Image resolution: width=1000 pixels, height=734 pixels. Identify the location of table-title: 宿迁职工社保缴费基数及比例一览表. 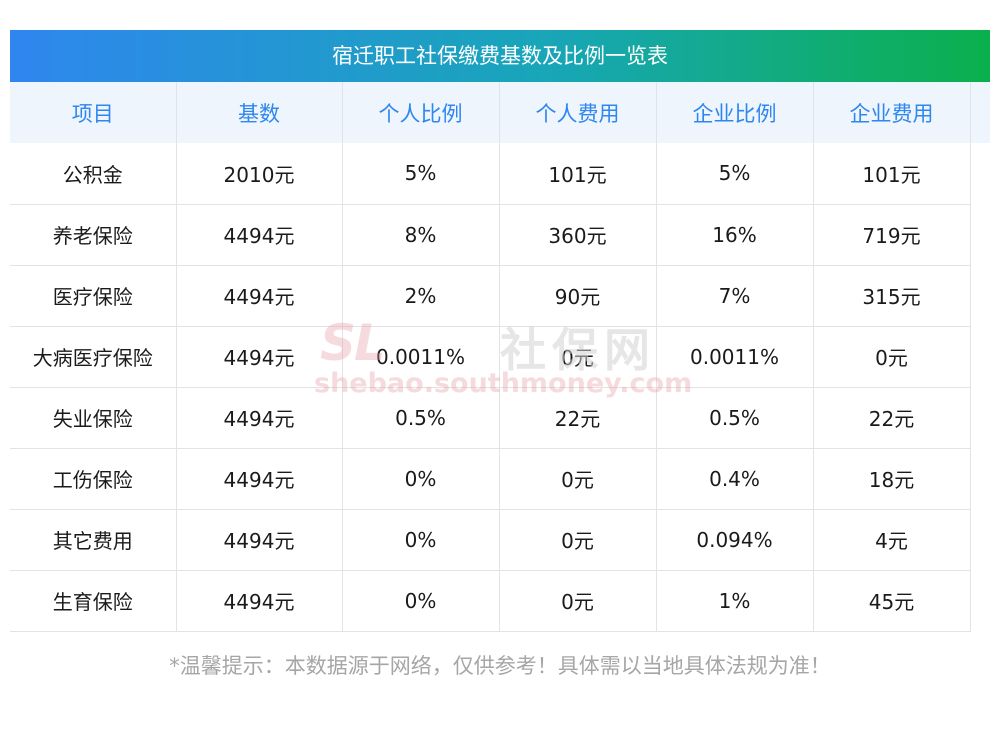
(500, 56).